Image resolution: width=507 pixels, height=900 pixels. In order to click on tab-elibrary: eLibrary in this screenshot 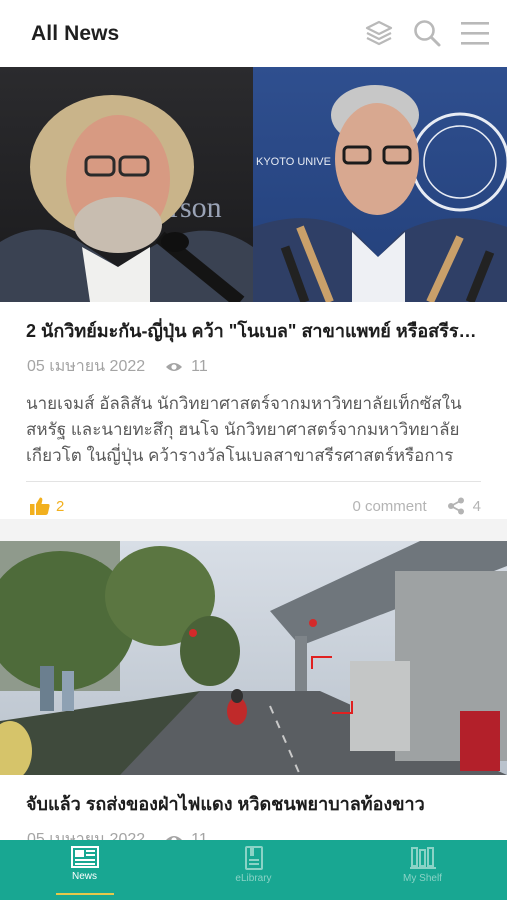, I will do `click(253, 870)`.